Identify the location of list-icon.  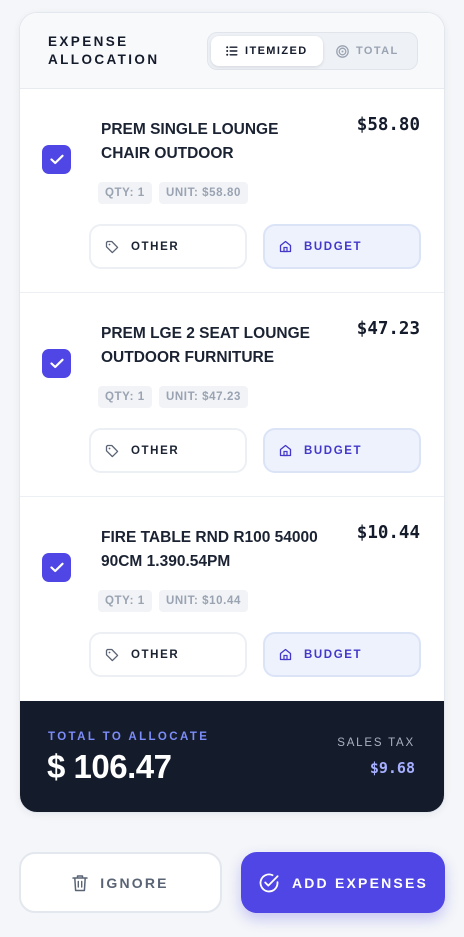
(232, 51).